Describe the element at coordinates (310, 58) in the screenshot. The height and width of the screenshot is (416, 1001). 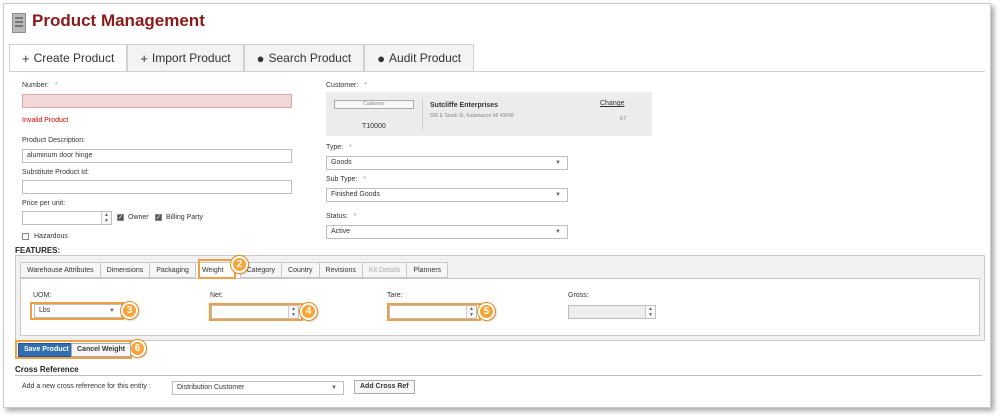
I see `tab-label: Search Product` at that location.